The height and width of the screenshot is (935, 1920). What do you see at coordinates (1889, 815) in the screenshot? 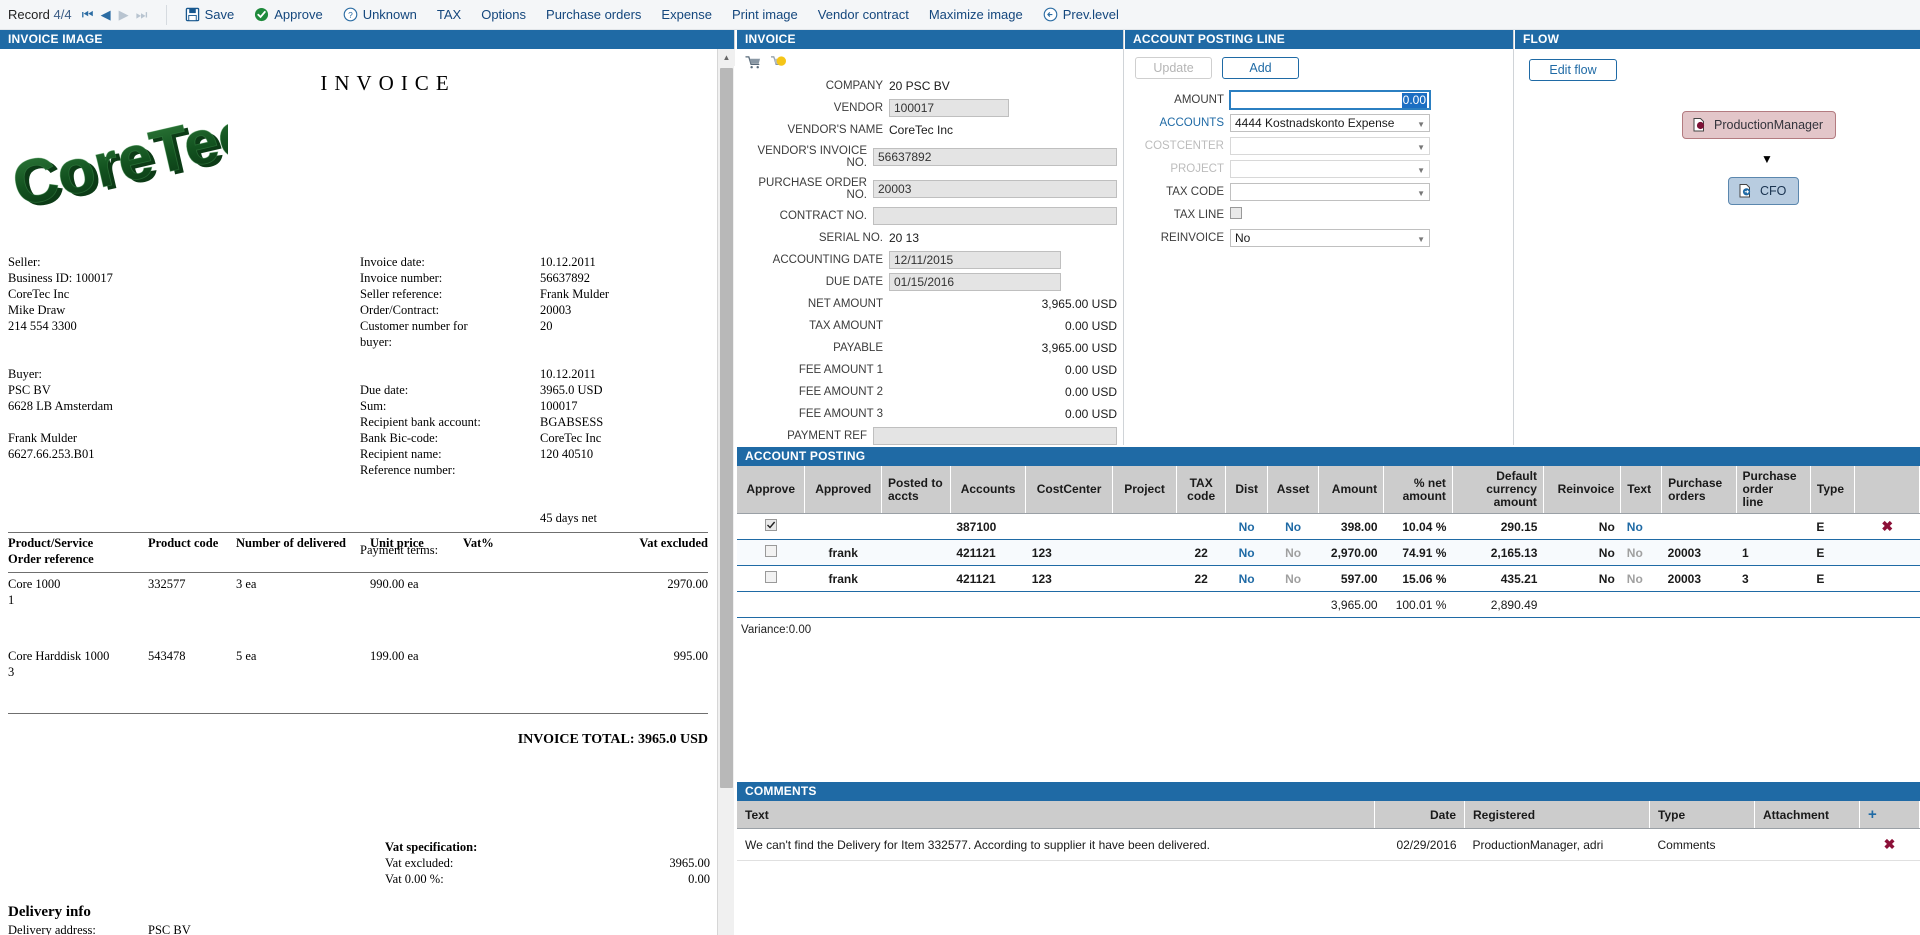
I see `add-comment-button: +` at bounding box center [1889, 815].